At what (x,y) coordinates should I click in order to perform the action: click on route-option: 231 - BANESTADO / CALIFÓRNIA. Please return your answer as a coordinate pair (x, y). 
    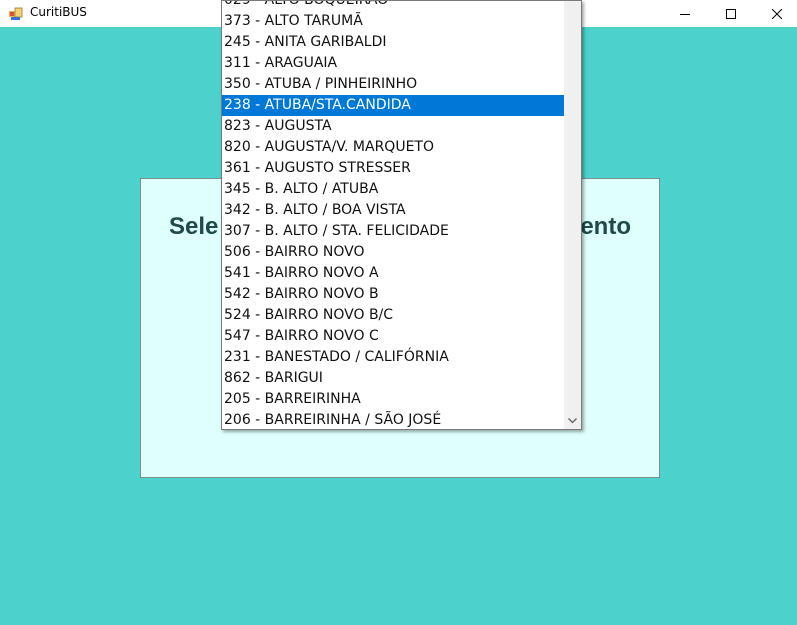
    Looking at the image, I should click on (393, 357).